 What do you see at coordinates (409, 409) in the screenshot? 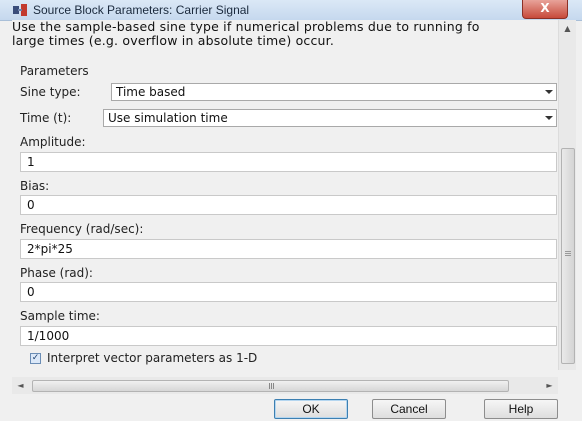
I see `cancel-button: Cancel` at bounding box center [409, 409].